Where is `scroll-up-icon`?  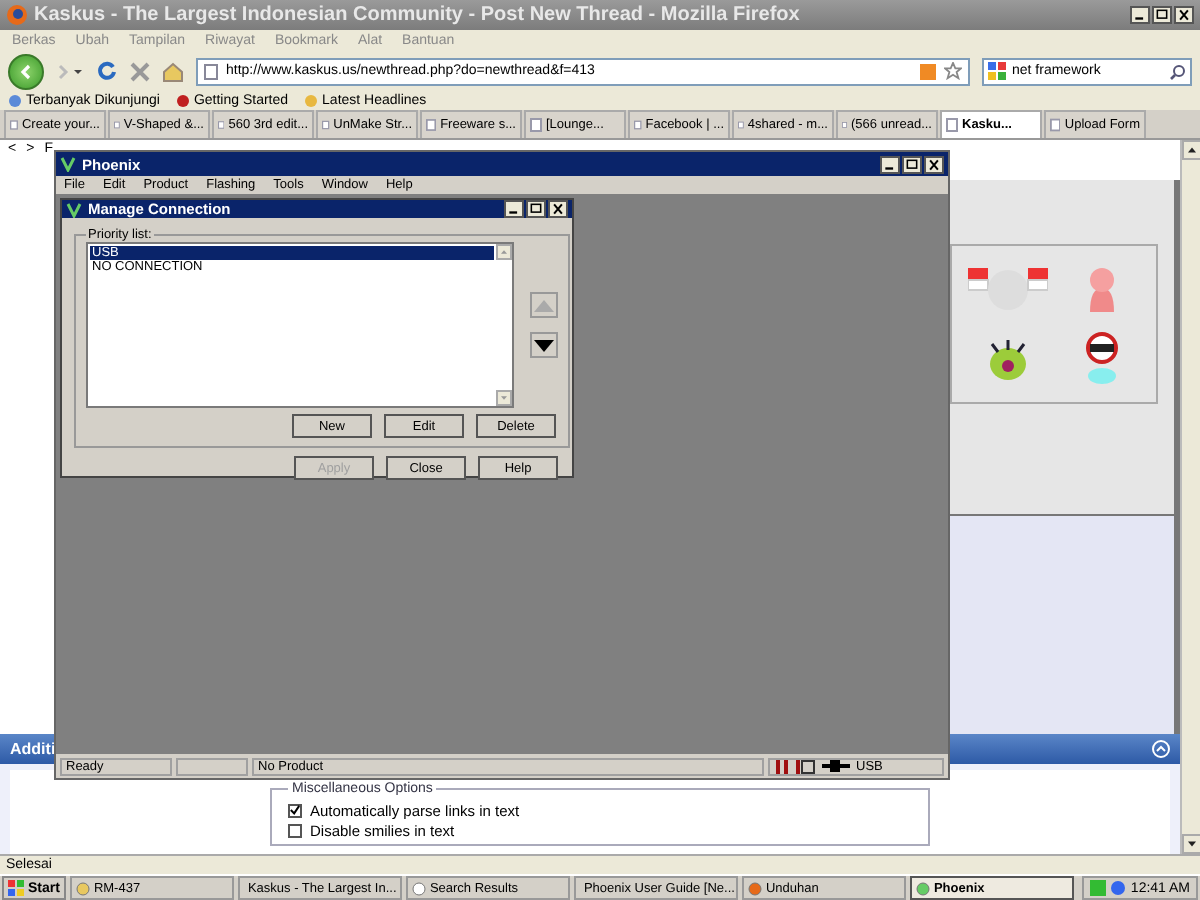 scroll-up-icon is located at coordinates (1191, 150).